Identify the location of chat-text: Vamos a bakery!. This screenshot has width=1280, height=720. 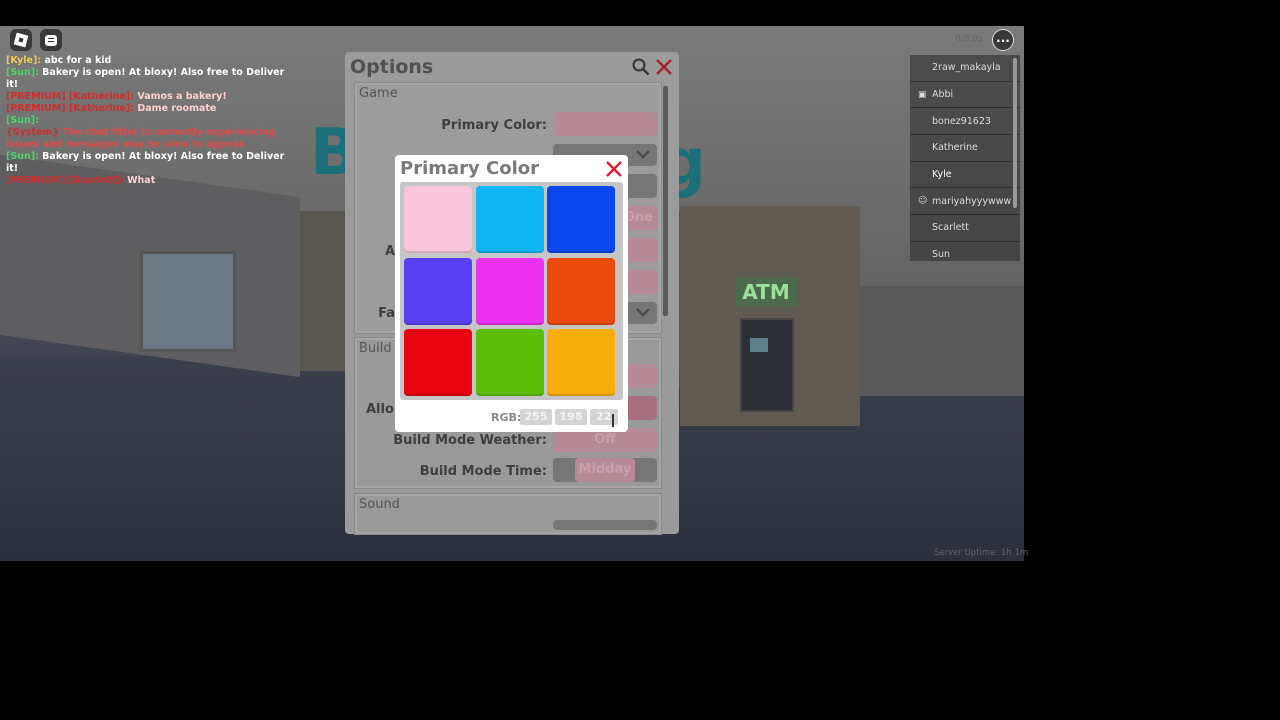
(182, 96).